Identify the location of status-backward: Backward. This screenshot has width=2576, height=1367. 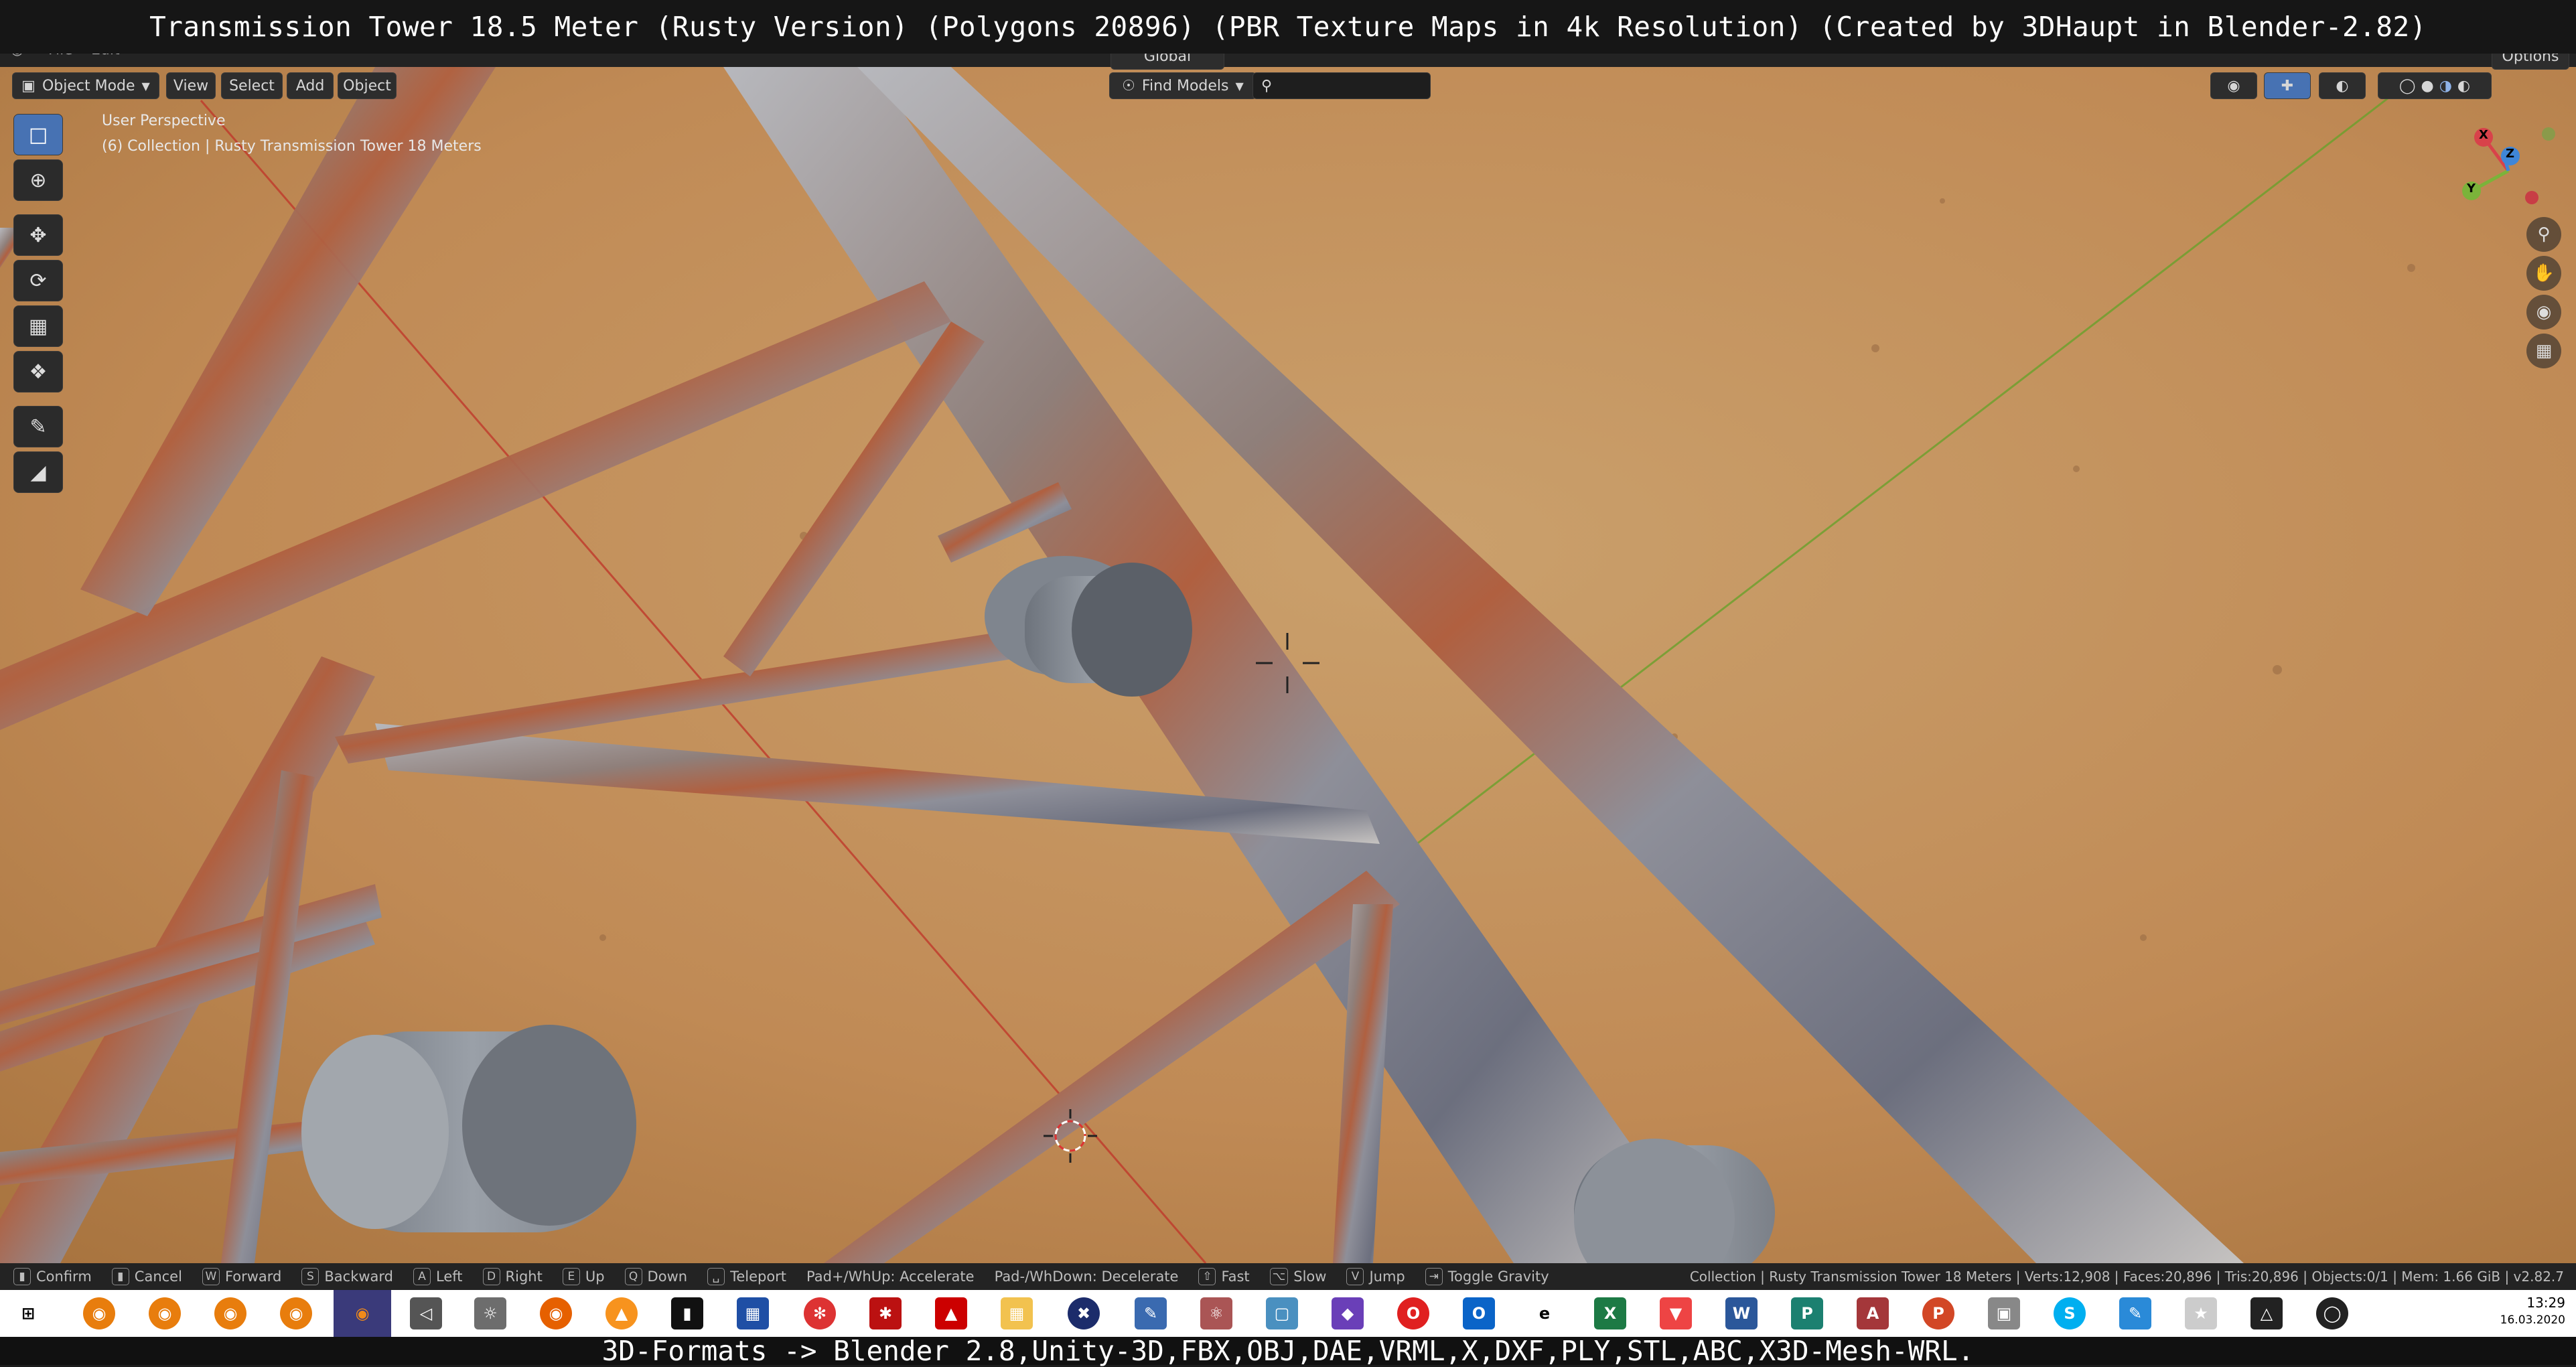
(359, 1277).